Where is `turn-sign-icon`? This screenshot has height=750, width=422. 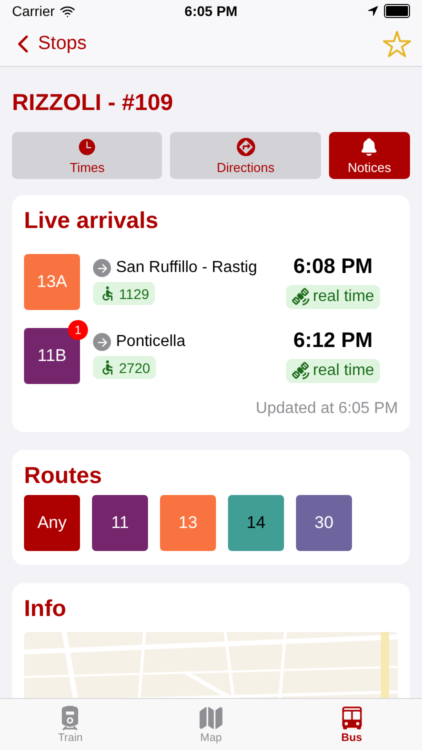
turn-sign-icon is located at coordinates (246, 146).